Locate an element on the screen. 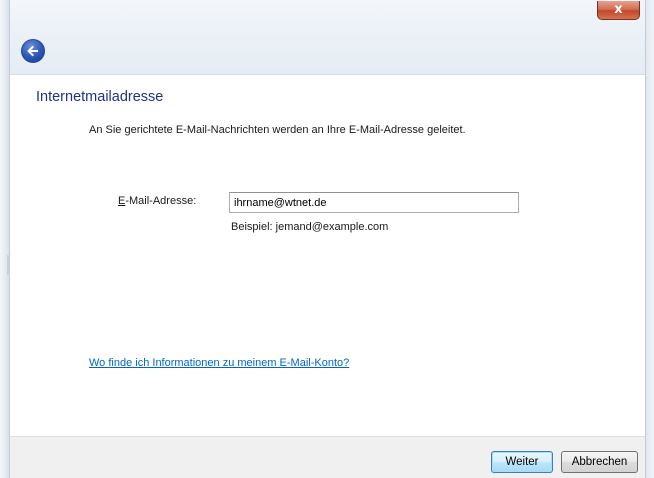 Image resolution: width=654 pixels, height=478 pixels. back-button is located at coordinates (33, 51).